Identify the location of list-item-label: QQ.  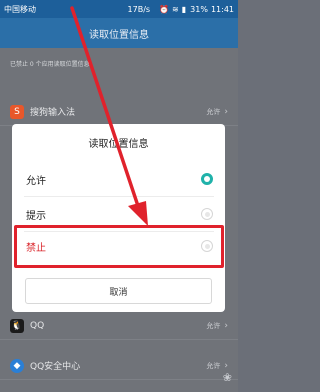
(37, 325).